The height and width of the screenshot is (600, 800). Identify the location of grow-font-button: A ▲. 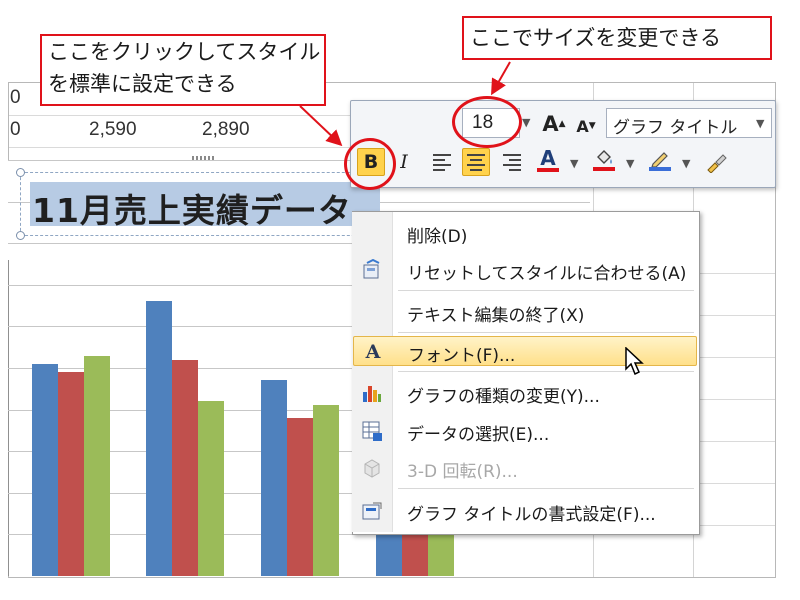
(554, 124).